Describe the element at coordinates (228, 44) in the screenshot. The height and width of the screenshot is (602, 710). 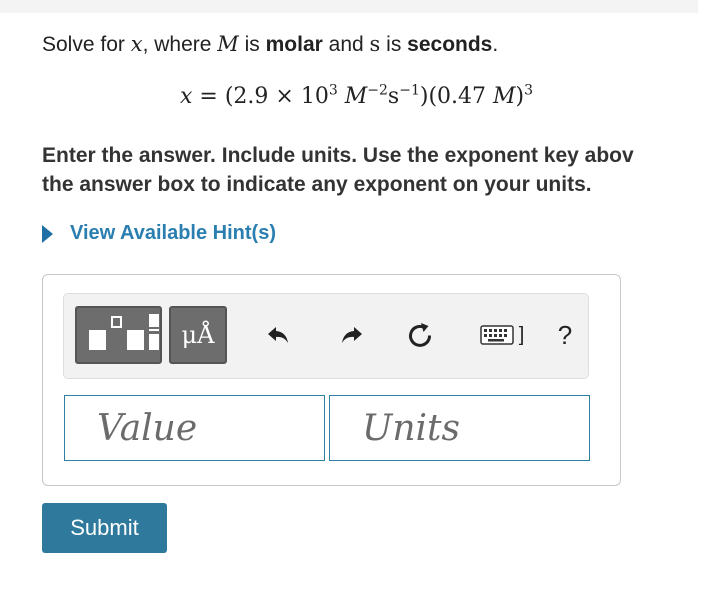
I see `variable-M: M` at that location.